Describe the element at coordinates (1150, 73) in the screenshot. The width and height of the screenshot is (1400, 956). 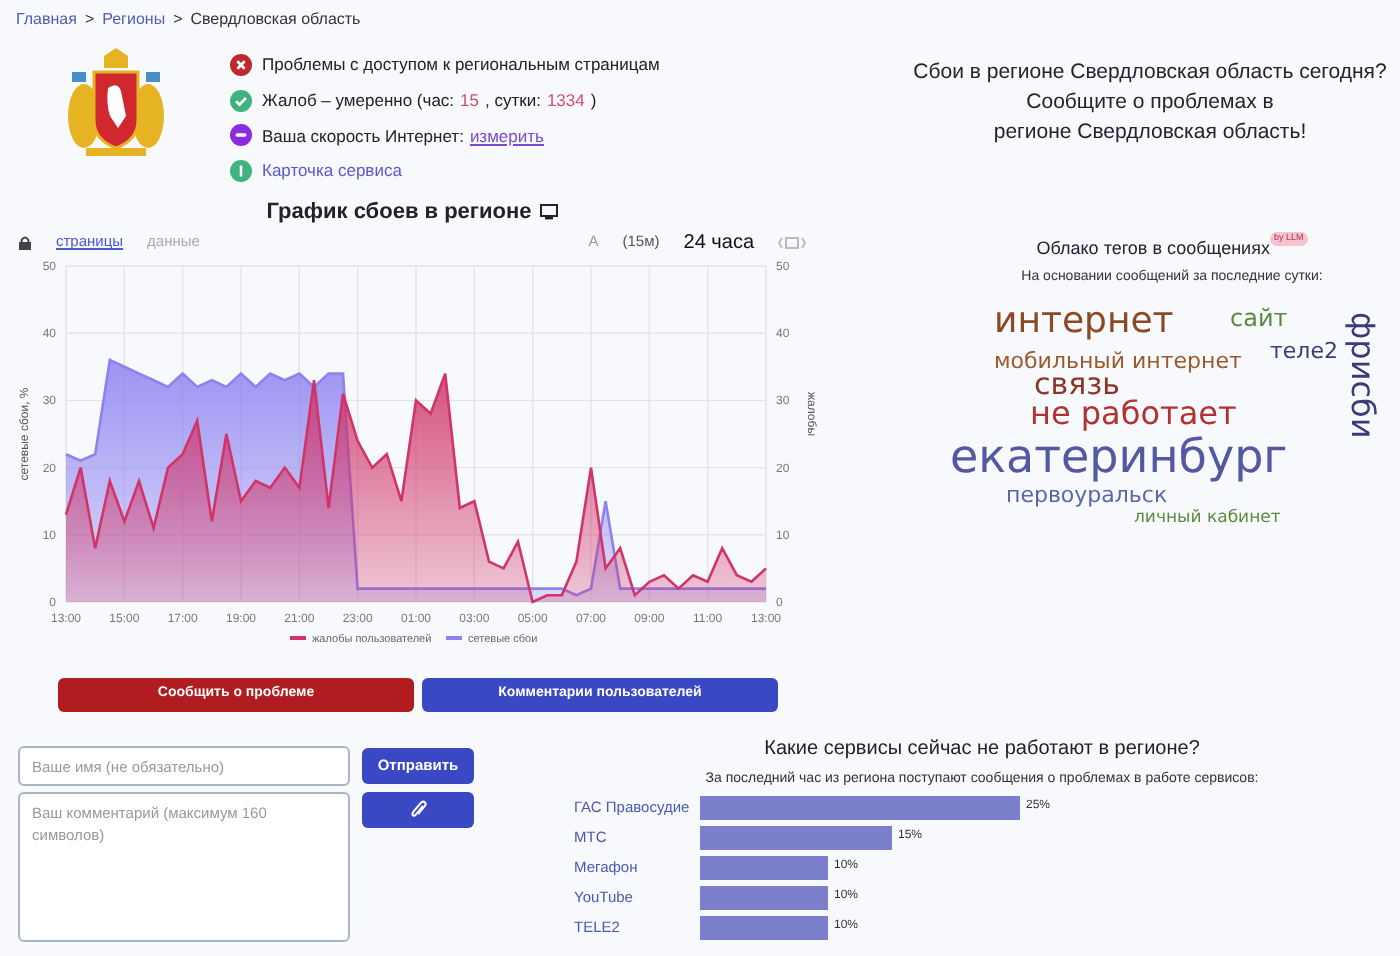
I see `headline-text: Сбои в регионе Свердловская область сегодня?` at that location.